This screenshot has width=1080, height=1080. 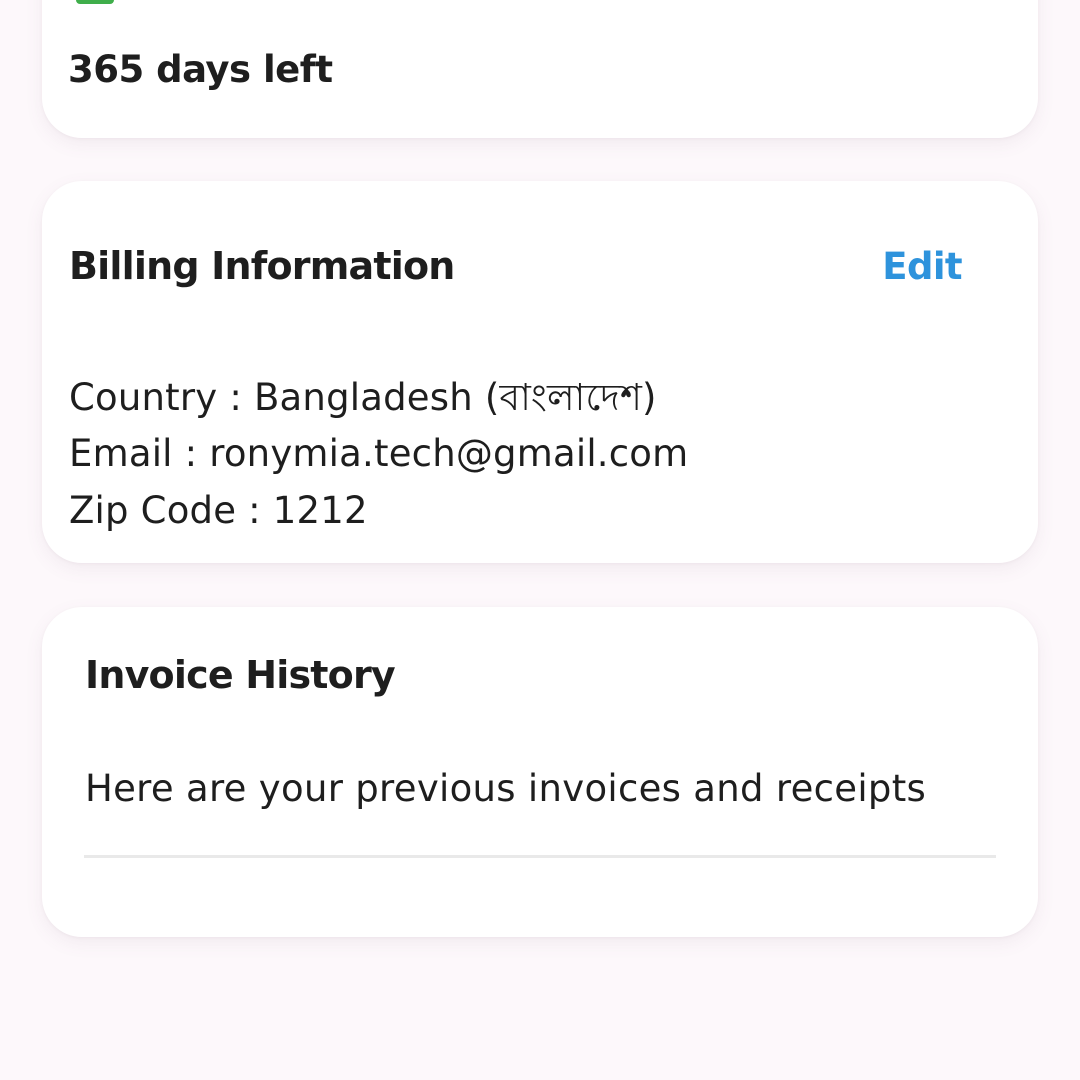 I want to click on divider, so click(x=540, y=856).